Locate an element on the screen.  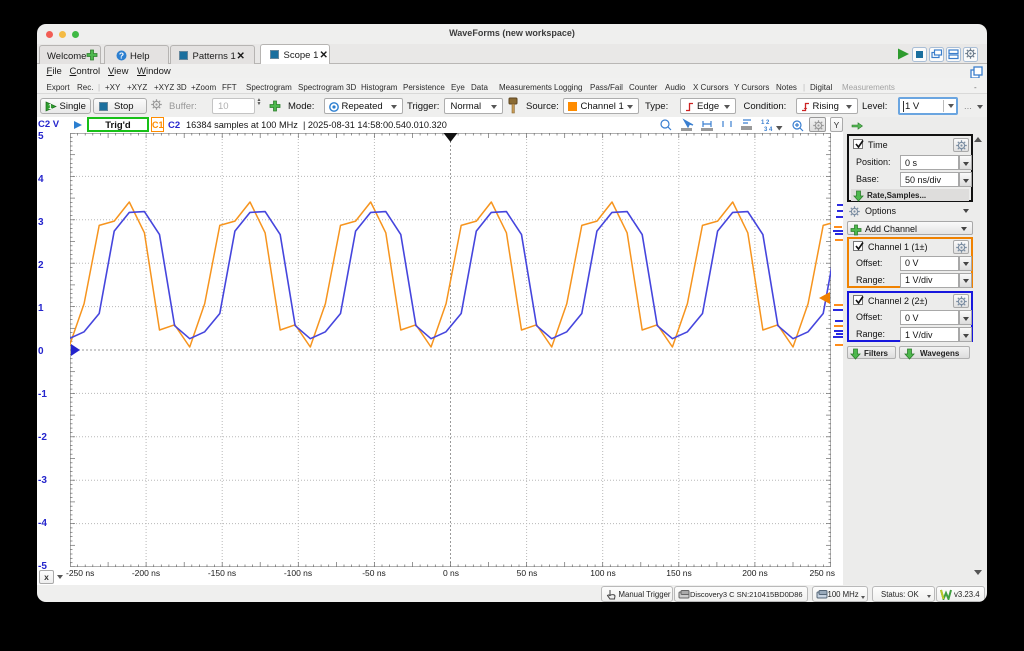
svg-text: 1 is located at coordinates (50, 107).